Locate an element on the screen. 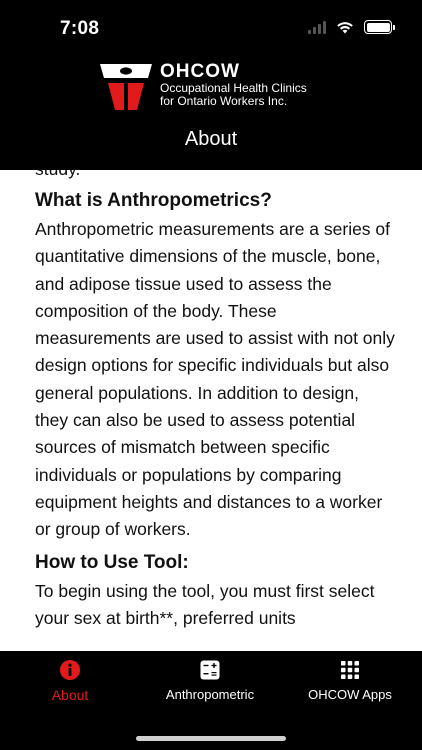 This screenshot has height=750, width=422. logo-subtitle-line2: for Ontario Workers Inc. is located at coordinates (224, 101).